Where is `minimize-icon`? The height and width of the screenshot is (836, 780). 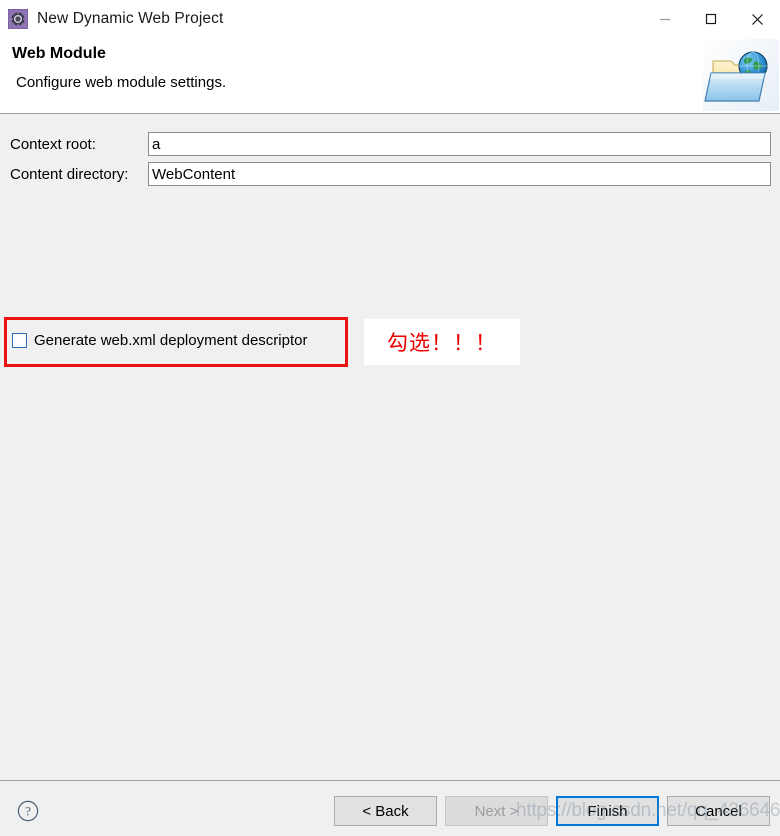 minimize-icon is located at coordinates (665, 19).